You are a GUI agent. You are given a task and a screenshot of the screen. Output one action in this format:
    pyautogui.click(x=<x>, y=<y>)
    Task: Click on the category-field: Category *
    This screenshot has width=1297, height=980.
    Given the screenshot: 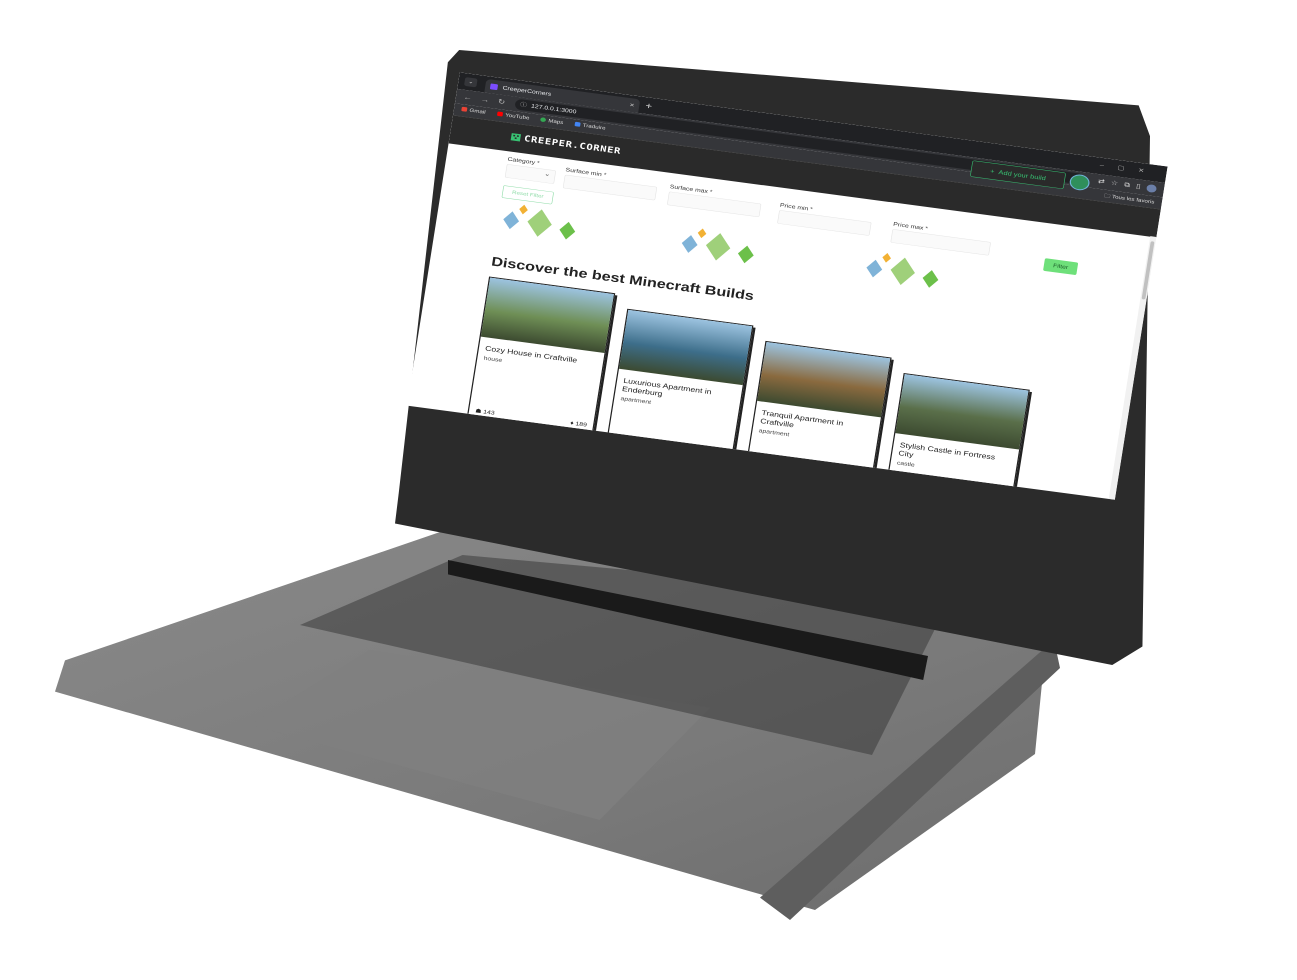 What is the action you would take?
    pyautogui.click(x=531, y=170)
    